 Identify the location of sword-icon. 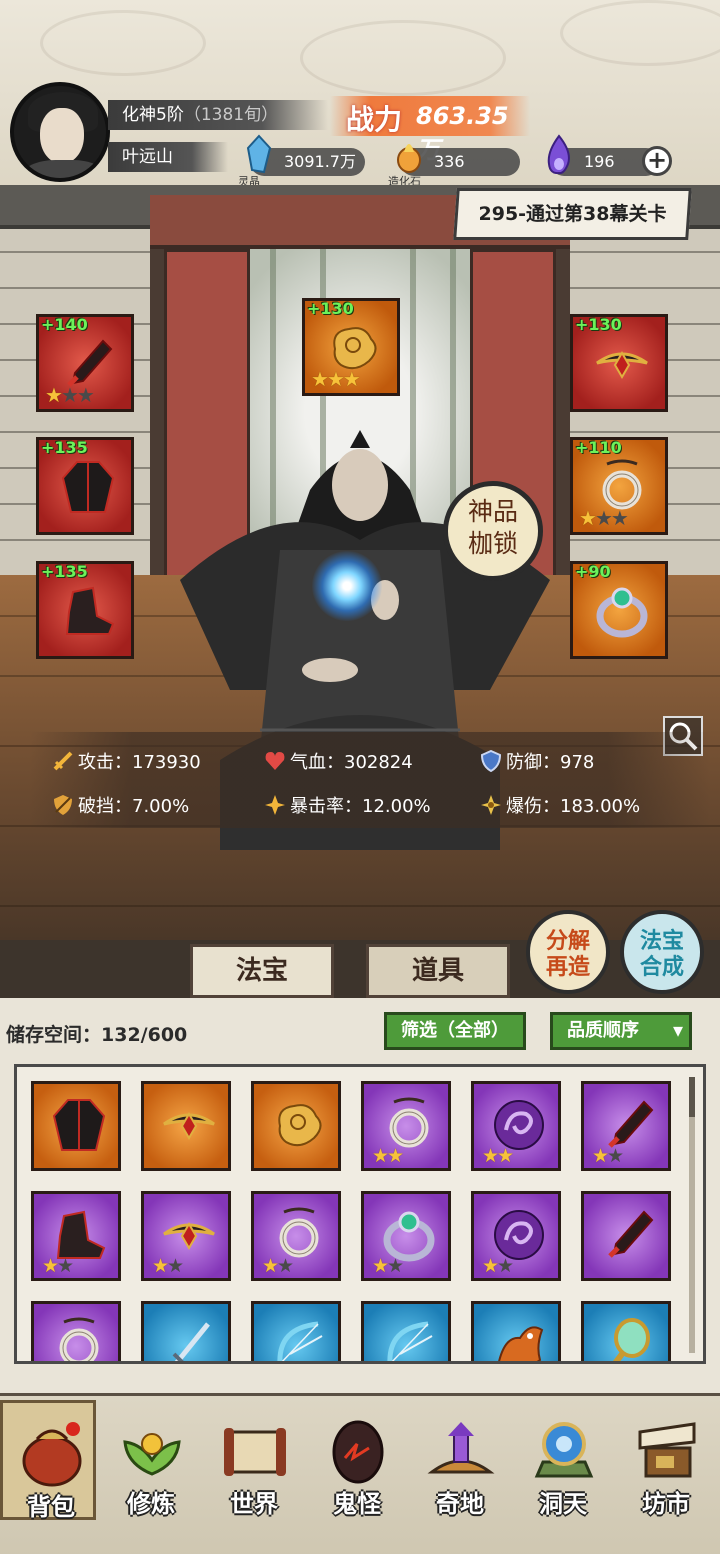
(191, 1341).